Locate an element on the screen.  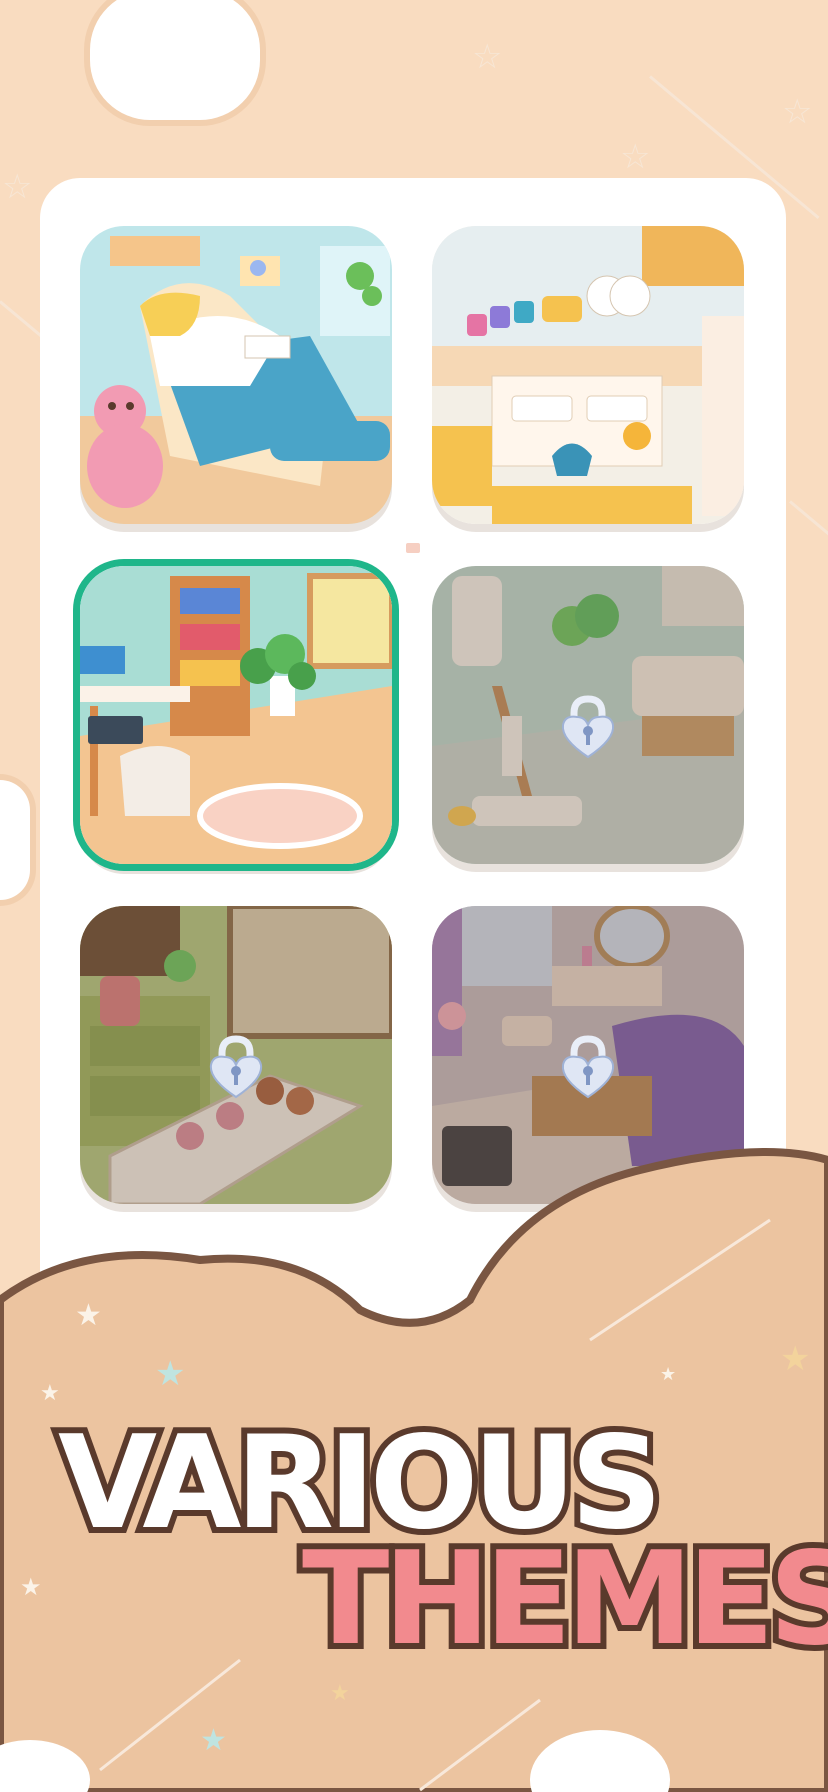
theme-tile-study is located at coordinates (236, 715).